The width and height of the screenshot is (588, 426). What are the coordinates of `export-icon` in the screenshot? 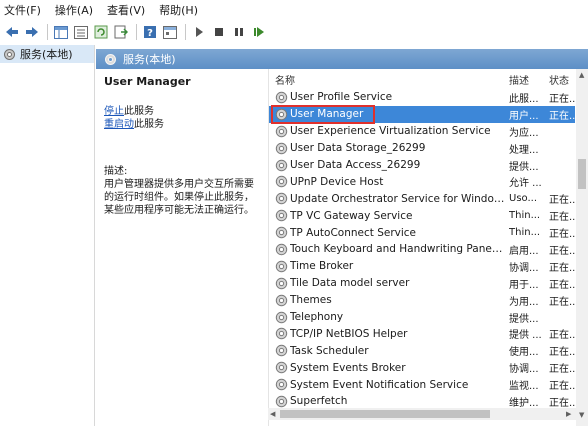 It's located at (121, 32).